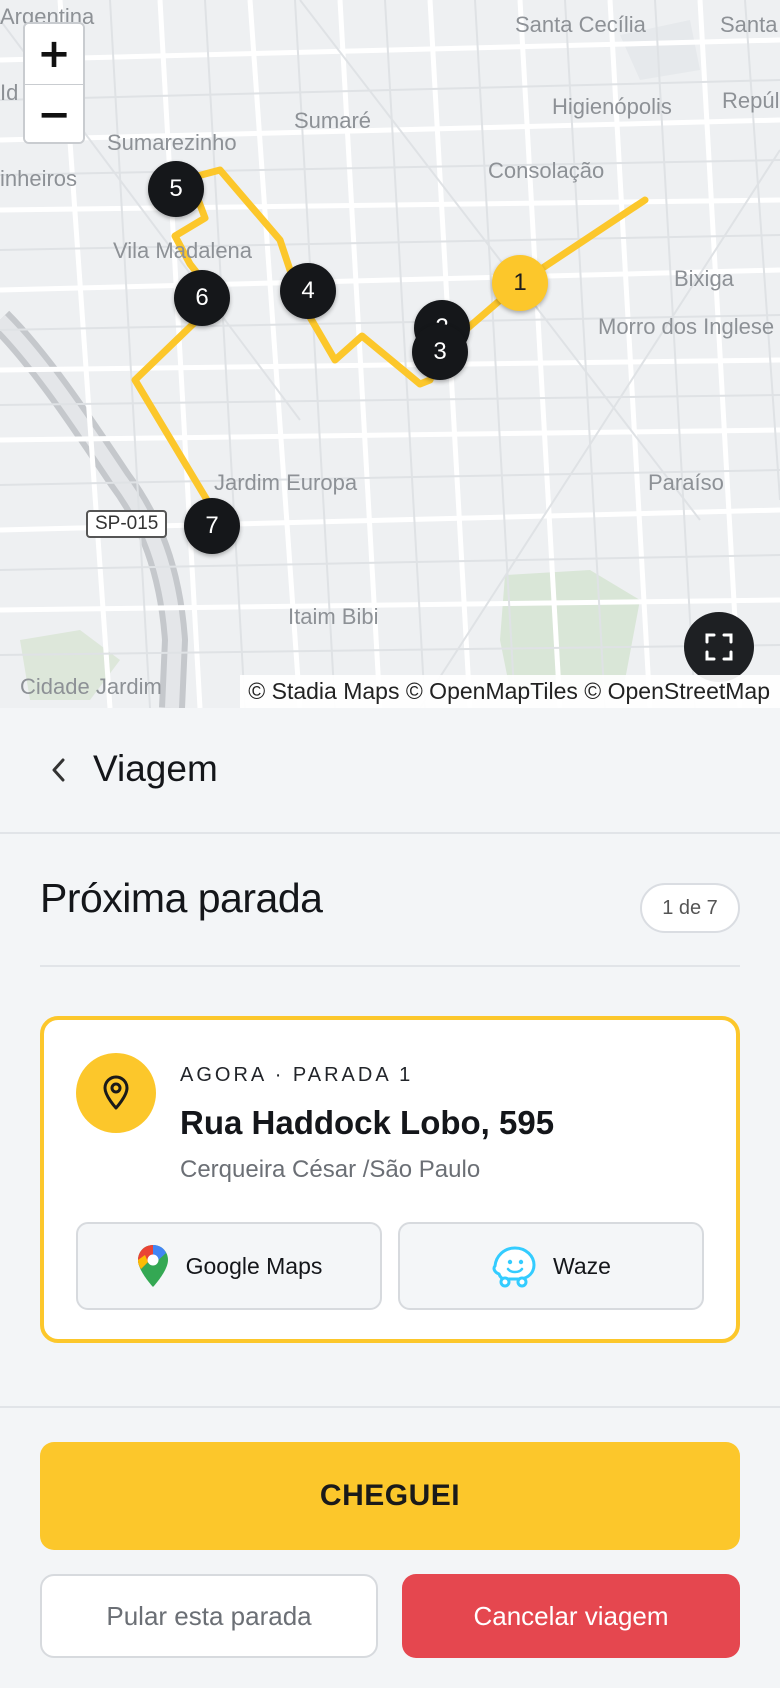  I want to click on waze-label: Waze, so click(582, 1265).